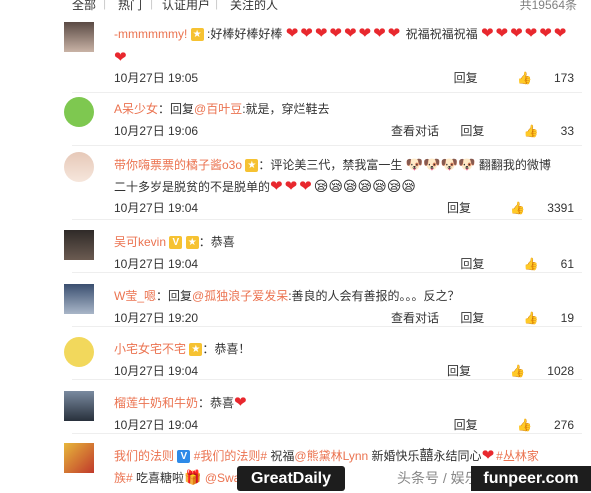 This screenshot has height=493, width=591. I want to click on username: 我们的法则, so click(144, 456).